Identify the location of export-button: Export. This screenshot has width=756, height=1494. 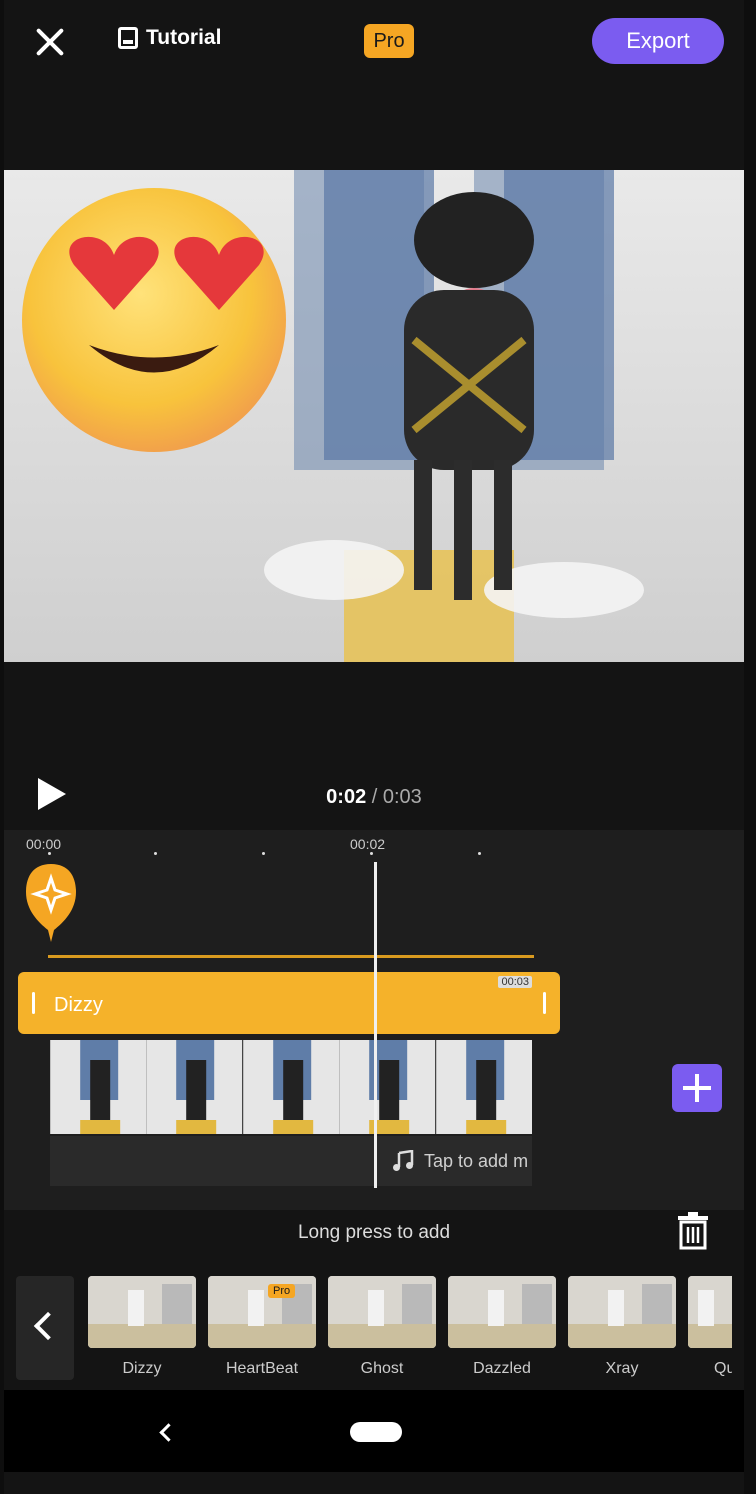
(658, 41).